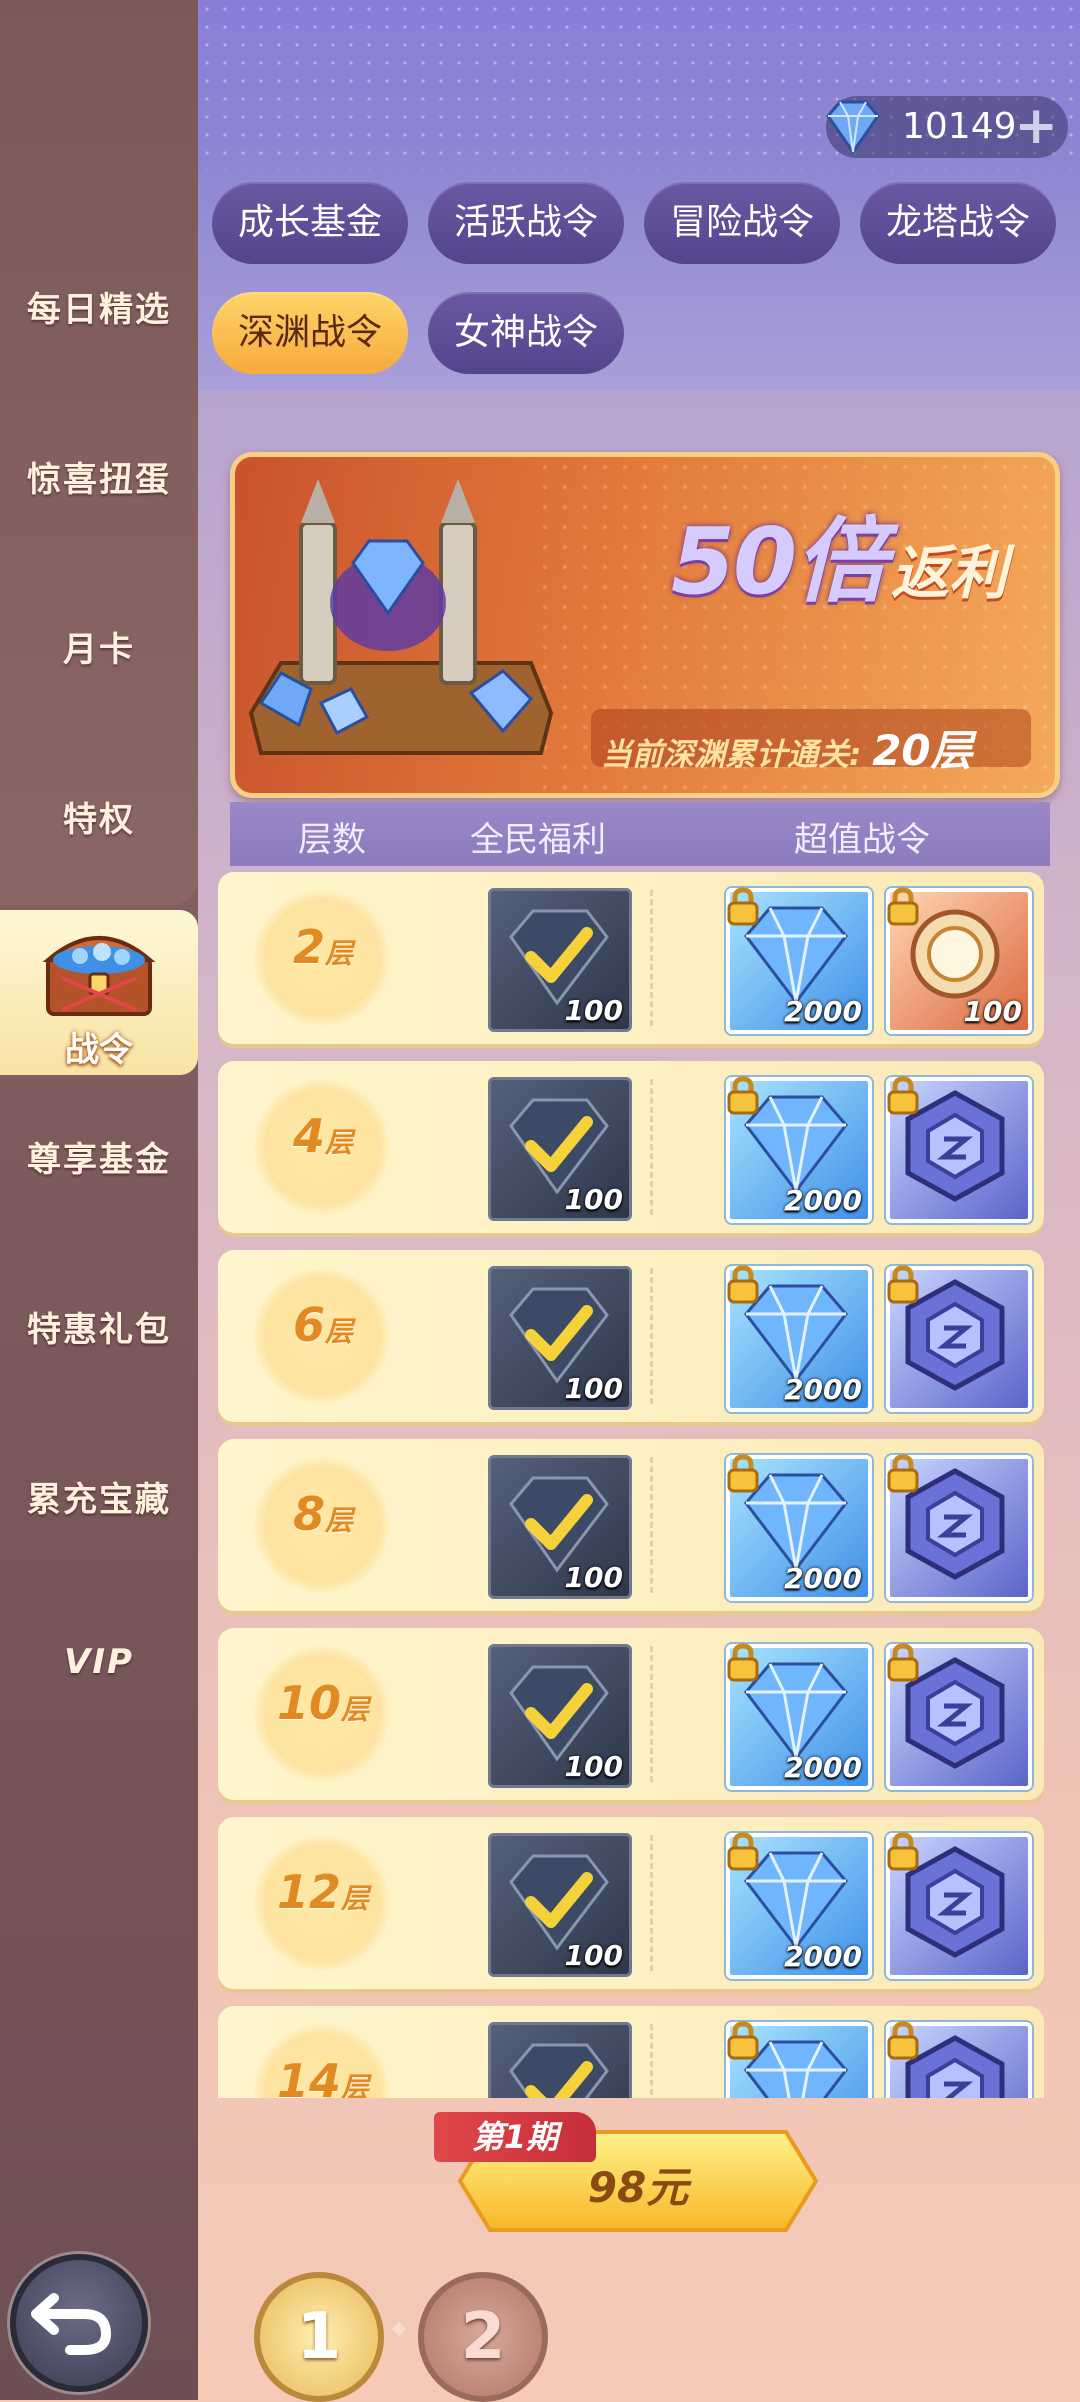 The width and height of the screenshot is (1080, 2402). I want to click on page-2-button: 2, so click(483, 2337).